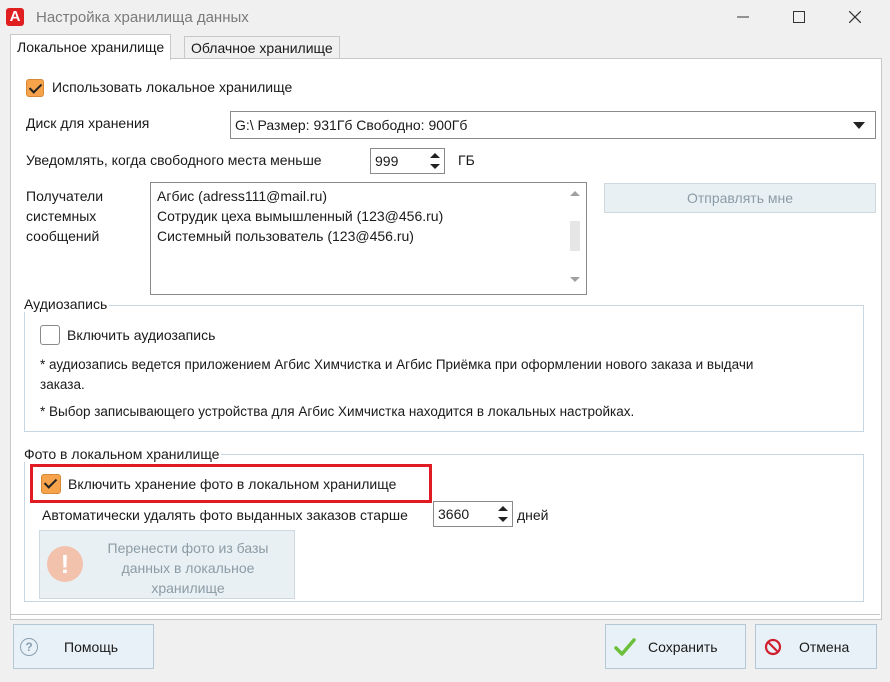 This screenshot has width=890, height=682. What do you see at coordinates (88, 123) in the screenshot?
I see `disk-label: Диск для хранения` at bounding box center [88, 123].